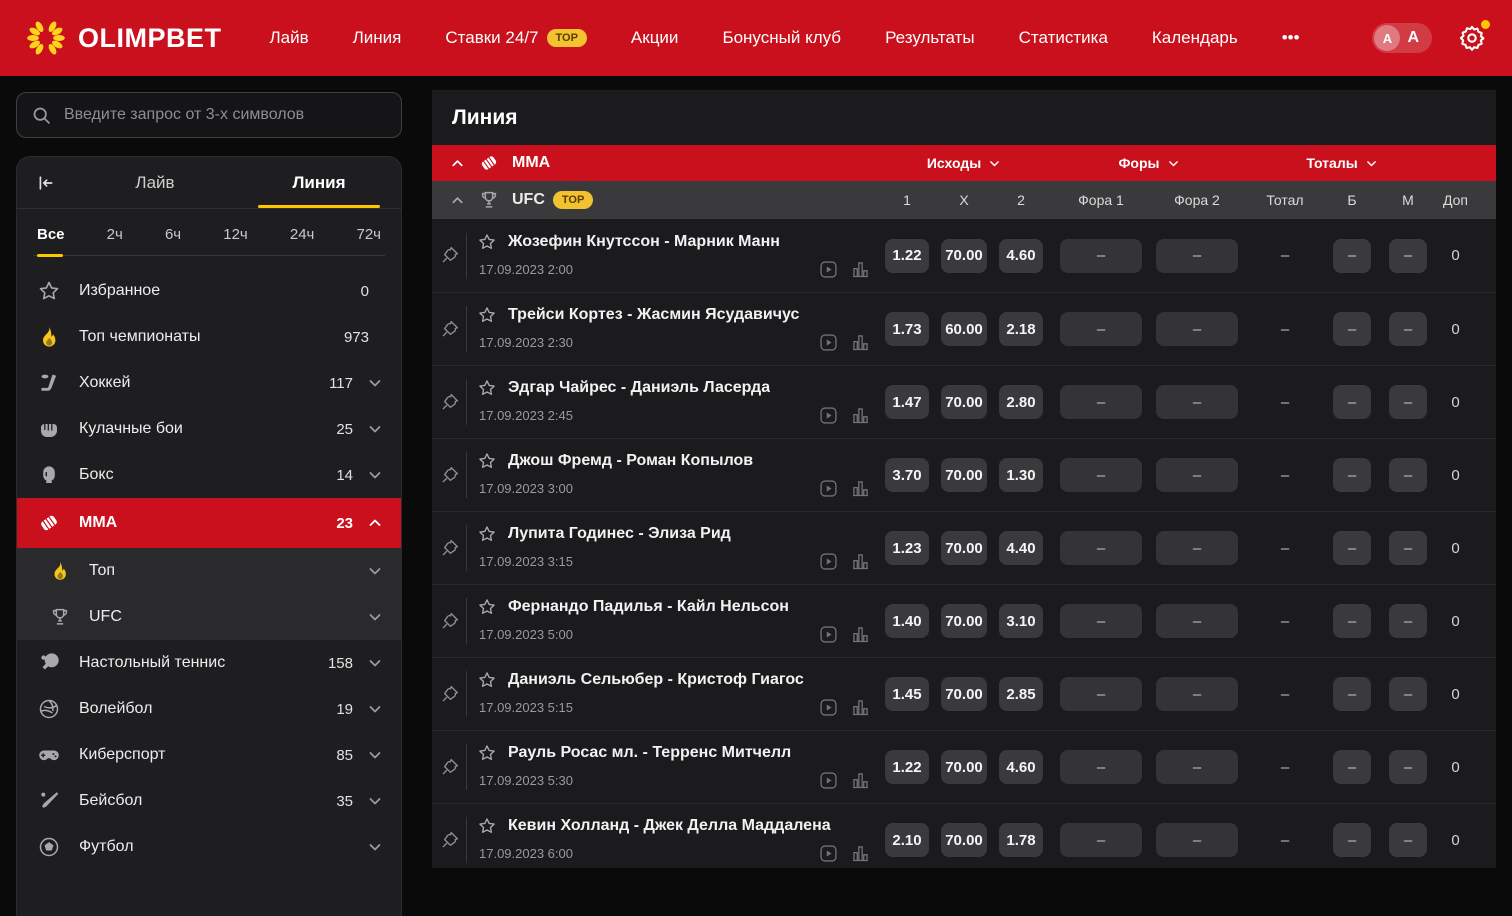 The width and height of the screenshot is (1512, 916). What do you see at coordinates (1387, 38) in the screenshot?
I see `font-small-option: A` at bounding box center [1387, 38].